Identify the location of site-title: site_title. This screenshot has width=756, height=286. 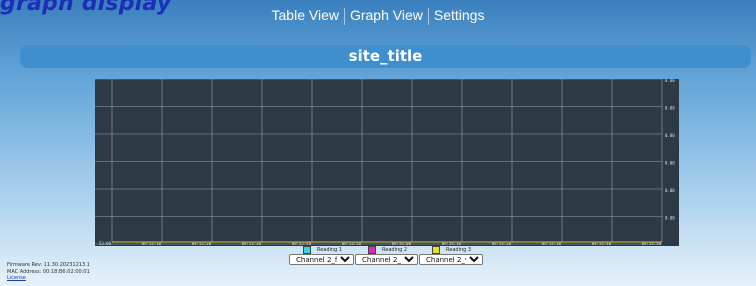
(385, 56).